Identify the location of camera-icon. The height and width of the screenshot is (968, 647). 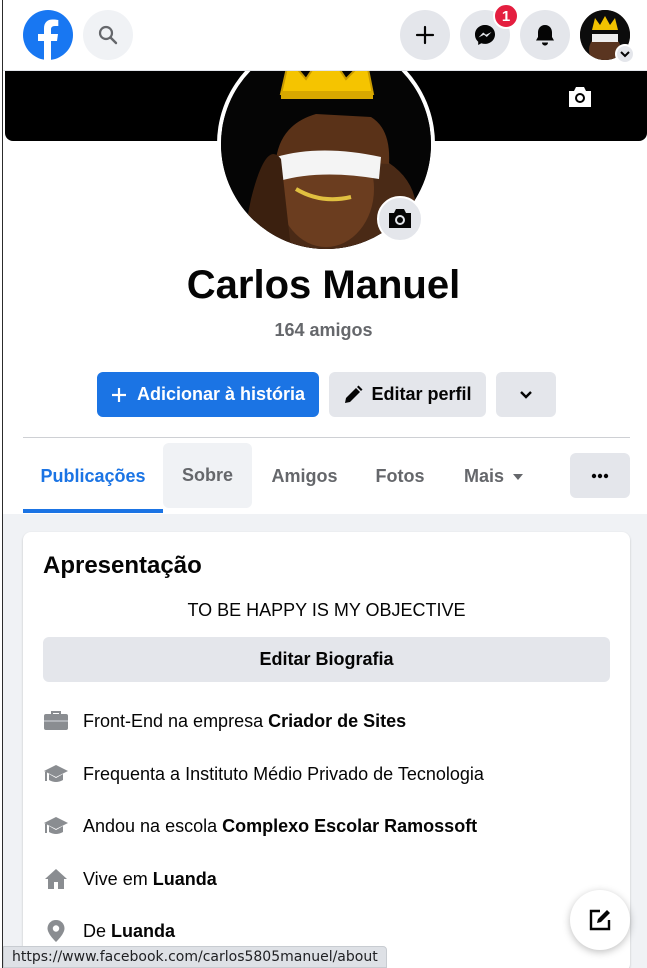
(400, 218).